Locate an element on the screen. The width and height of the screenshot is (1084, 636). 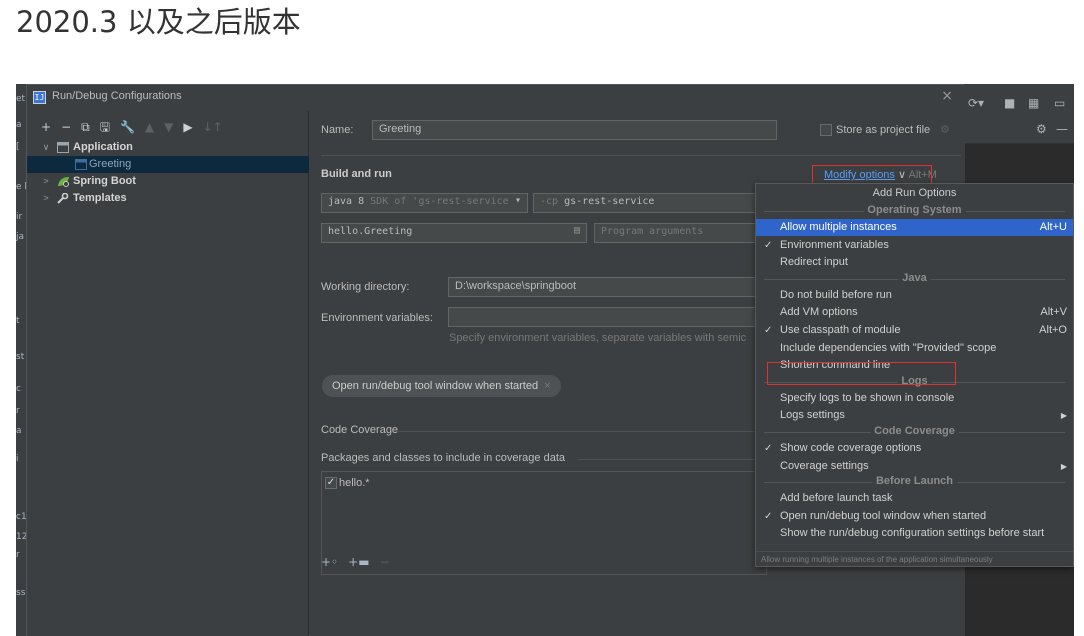
stop-icon: ■ is located at coordinates (1009, 103).